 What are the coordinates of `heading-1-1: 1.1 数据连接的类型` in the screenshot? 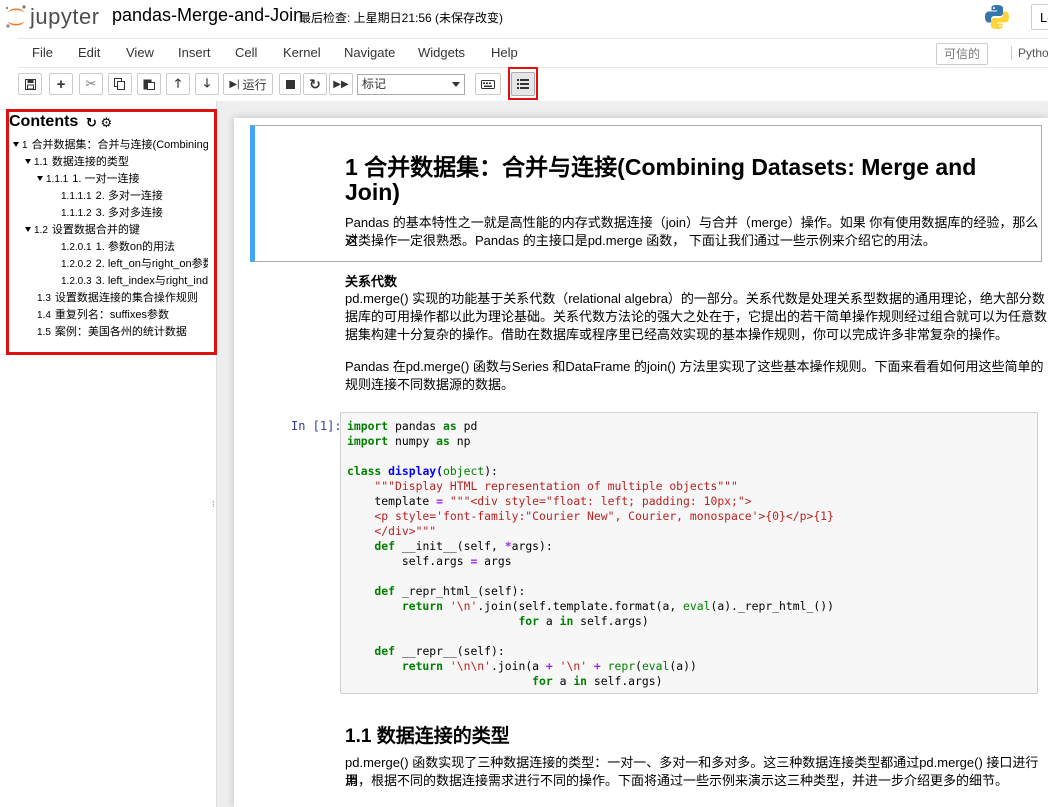 It's located at (427, 736).